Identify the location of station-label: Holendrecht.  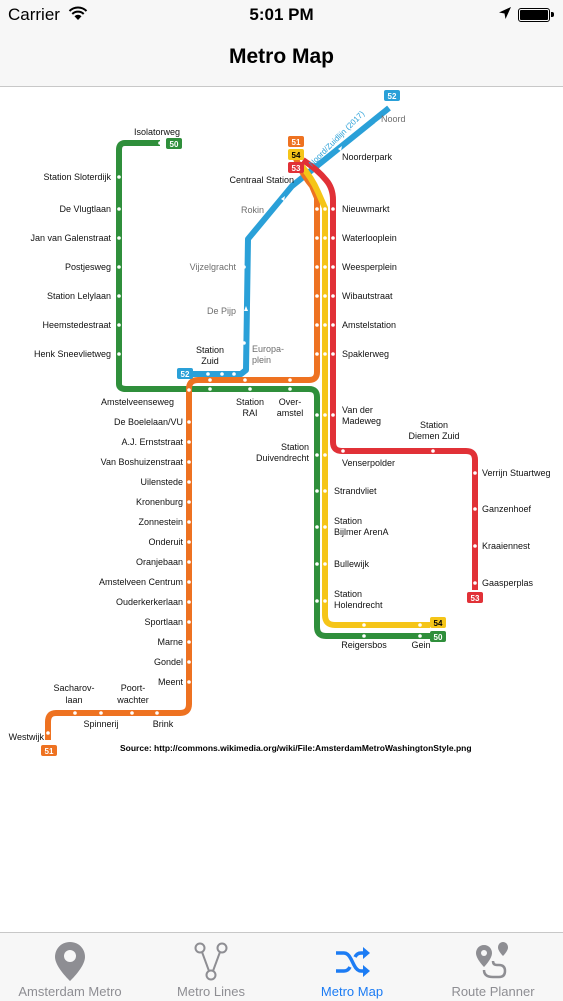
(358, 605).